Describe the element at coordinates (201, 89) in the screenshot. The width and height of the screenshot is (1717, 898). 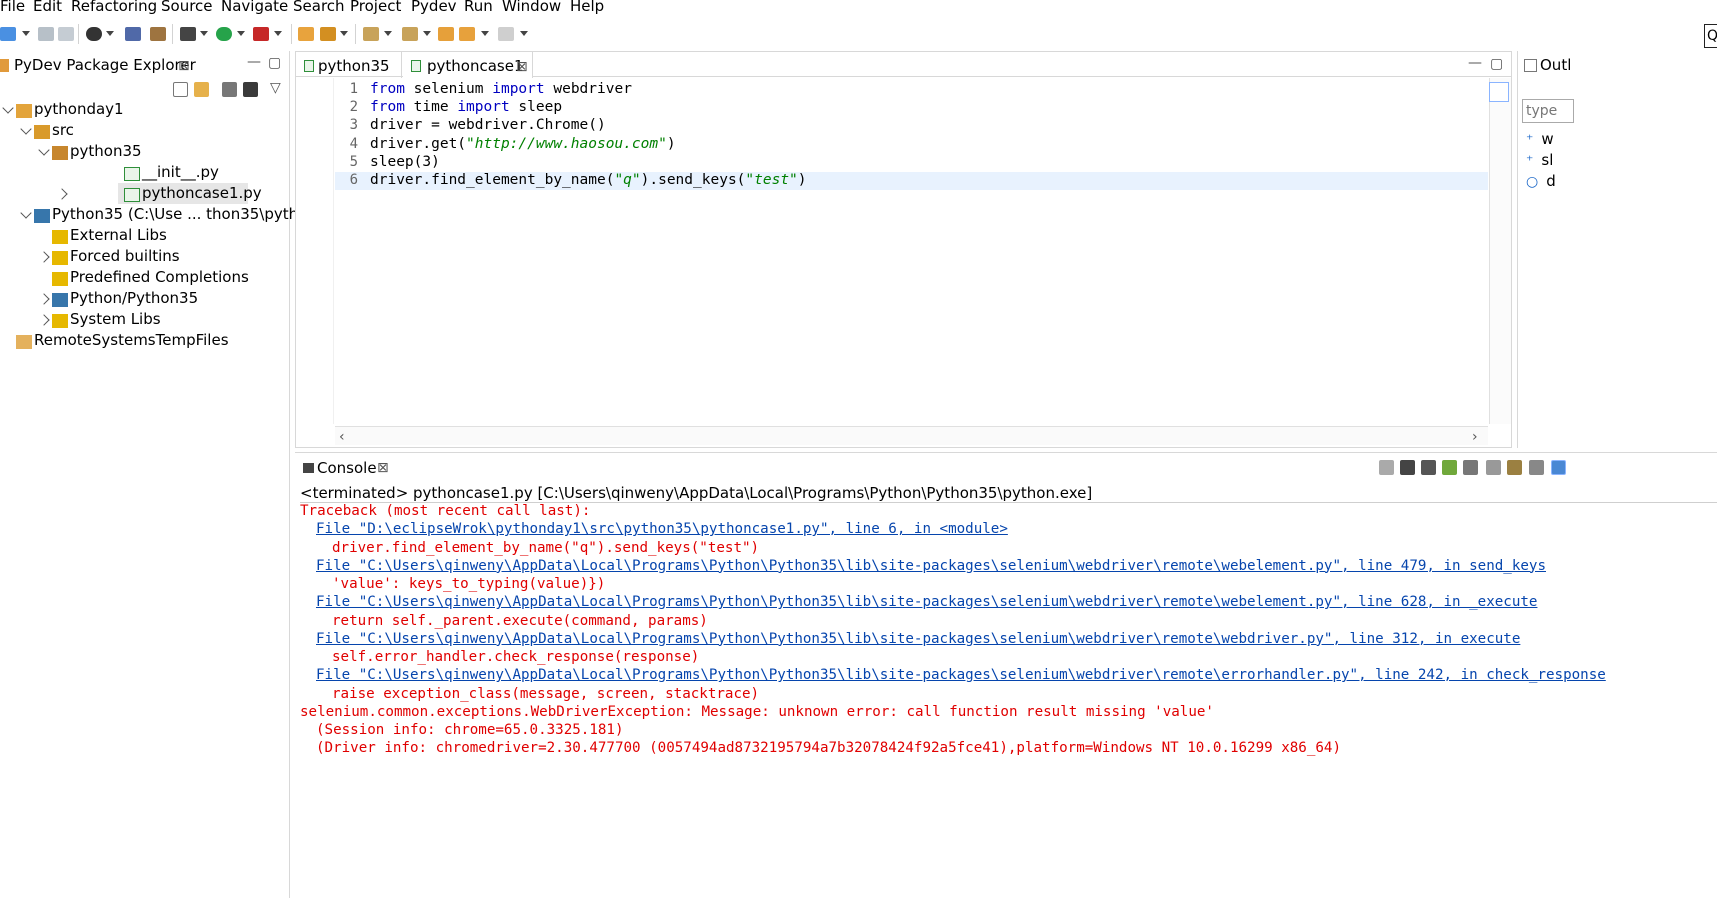
I see `link-with-editor-icon` at that location.